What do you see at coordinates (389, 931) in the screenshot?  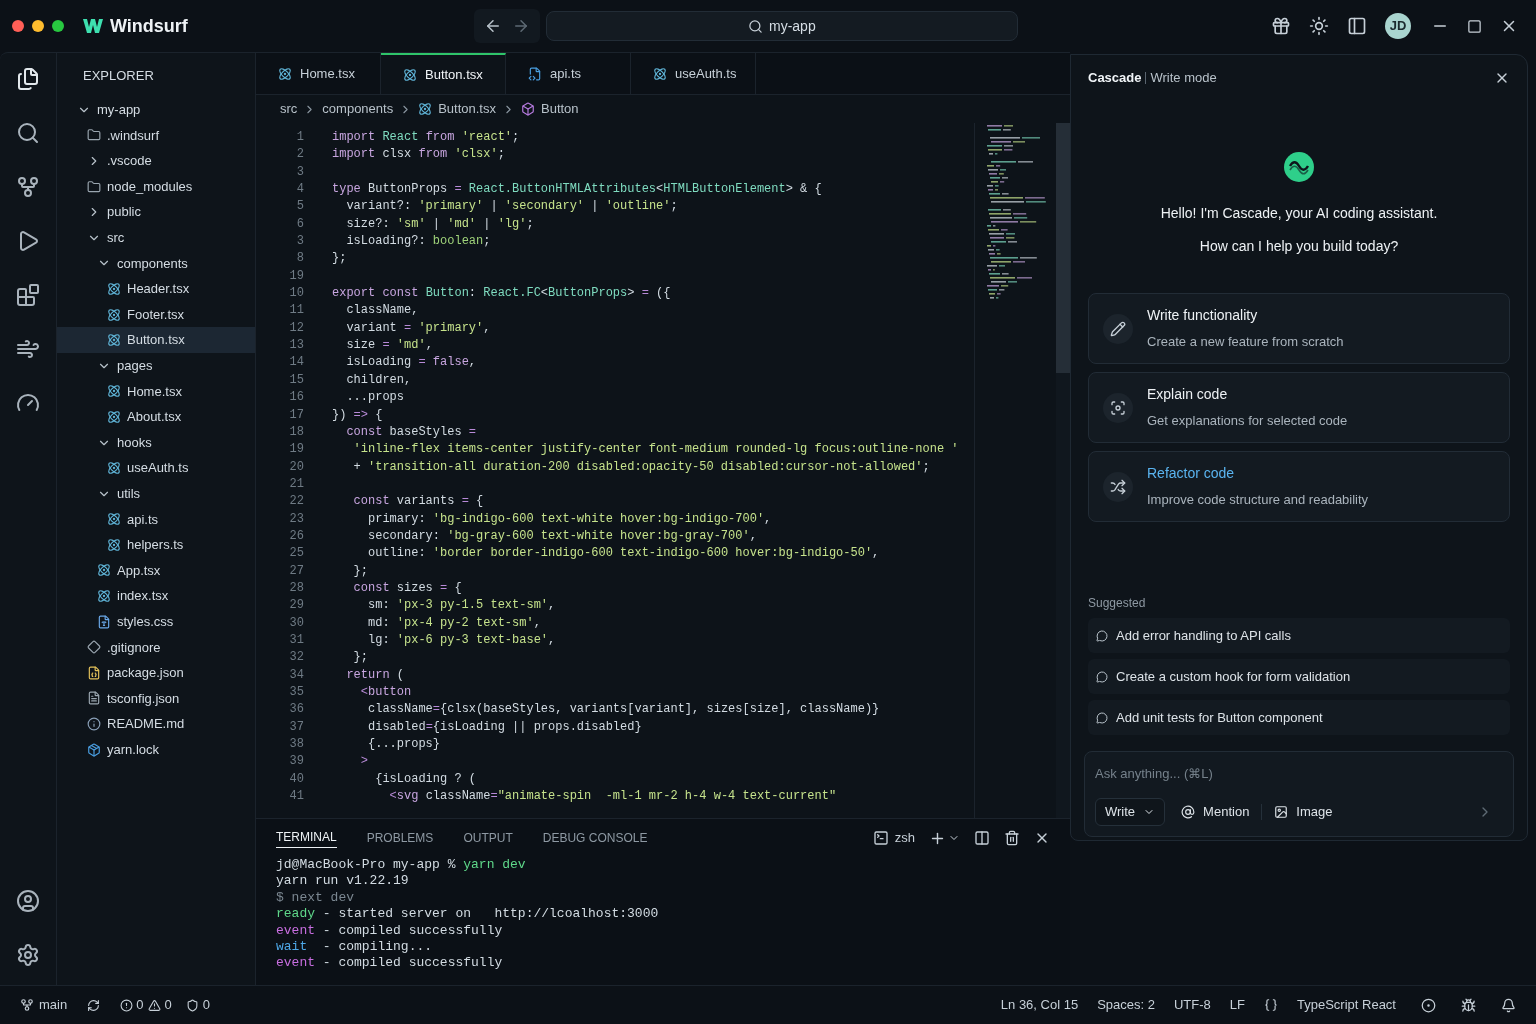 I see `terminal-line: event - compiled successfully` at bounding box center [389, 931].